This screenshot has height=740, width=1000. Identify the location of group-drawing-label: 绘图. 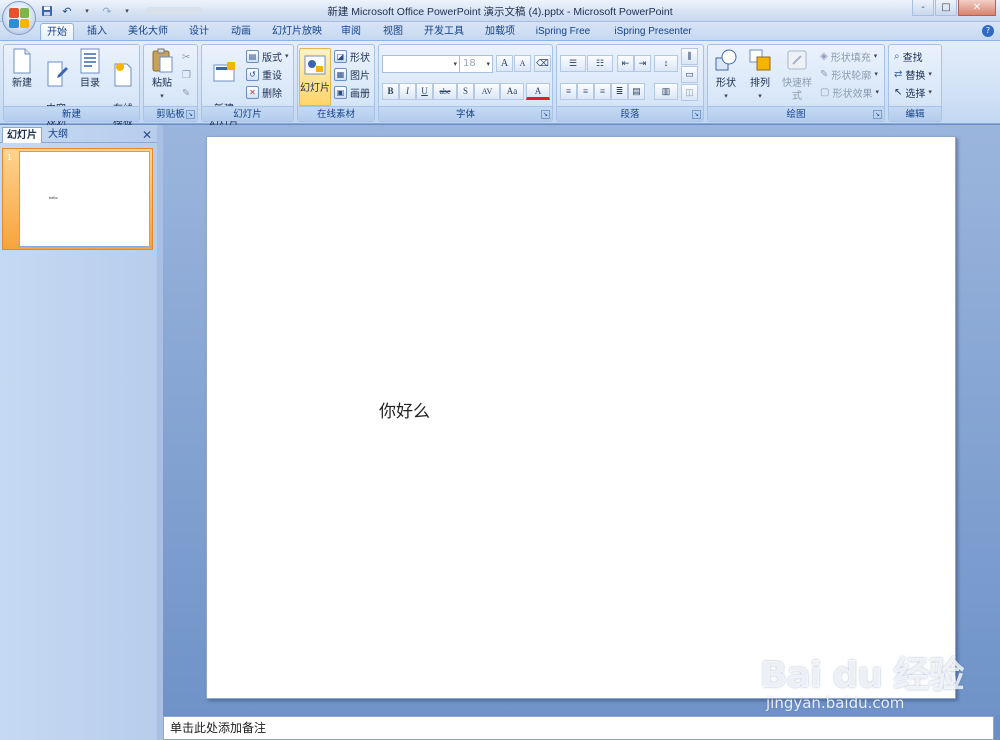
(796, 113).